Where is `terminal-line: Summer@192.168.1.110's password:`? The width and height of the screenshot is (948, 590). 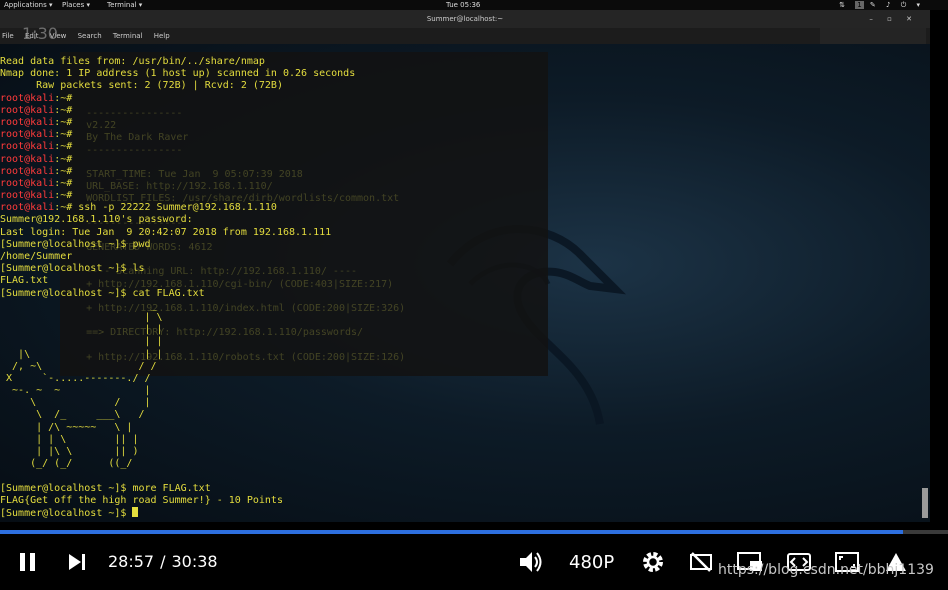 terminal-line: Summer@192.168.1.110's password: is located at coordinates (177, 220).